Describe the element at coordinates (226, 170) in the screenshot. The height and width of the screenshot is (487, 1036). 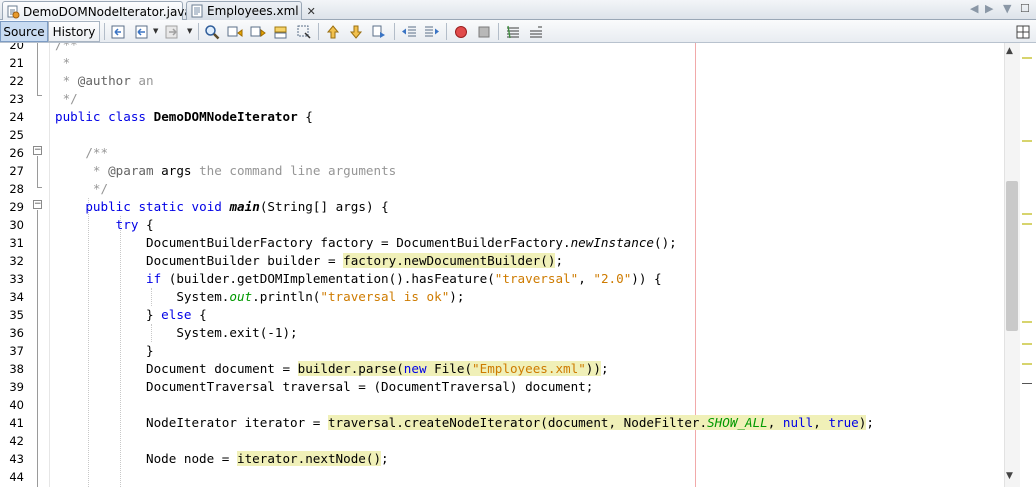
I see `code-text: * @param args the command line arguments` at that location.